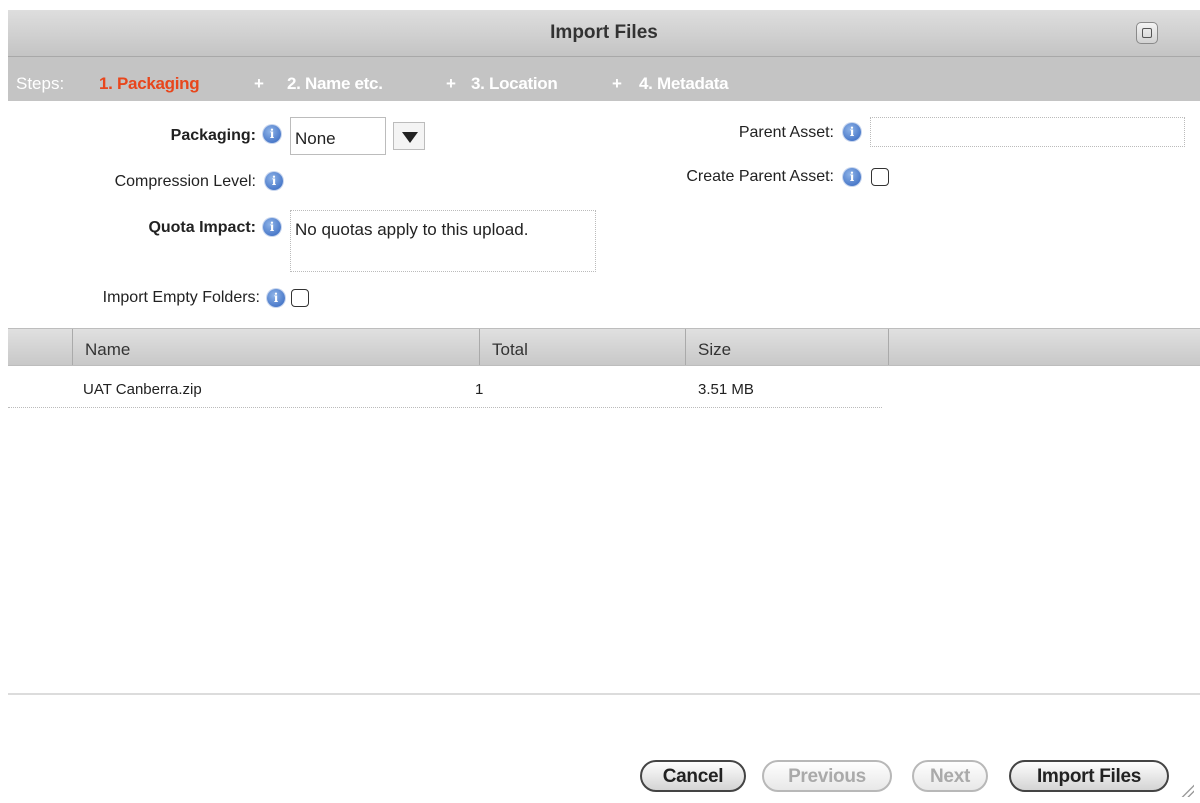  Describe the element at coordinates (443, 241) in the screenshot. I see `quota-impact-value: No quotas apply to this upload.` at that location.